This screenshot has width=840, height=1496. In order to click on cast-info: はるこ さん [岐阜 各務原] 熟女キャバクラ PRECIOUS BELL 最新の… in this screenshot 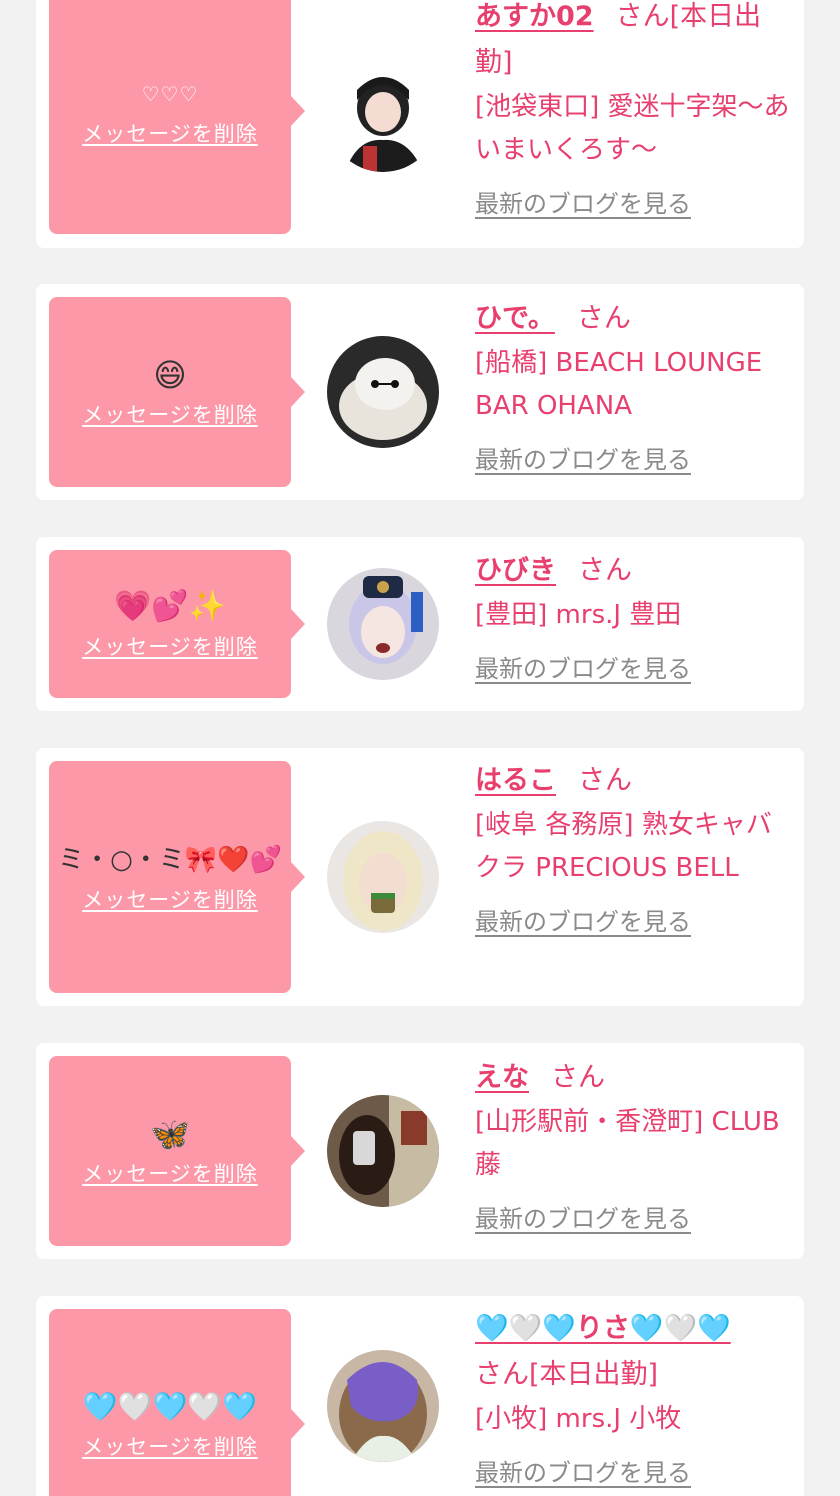, I will do `click(634, 847)`.